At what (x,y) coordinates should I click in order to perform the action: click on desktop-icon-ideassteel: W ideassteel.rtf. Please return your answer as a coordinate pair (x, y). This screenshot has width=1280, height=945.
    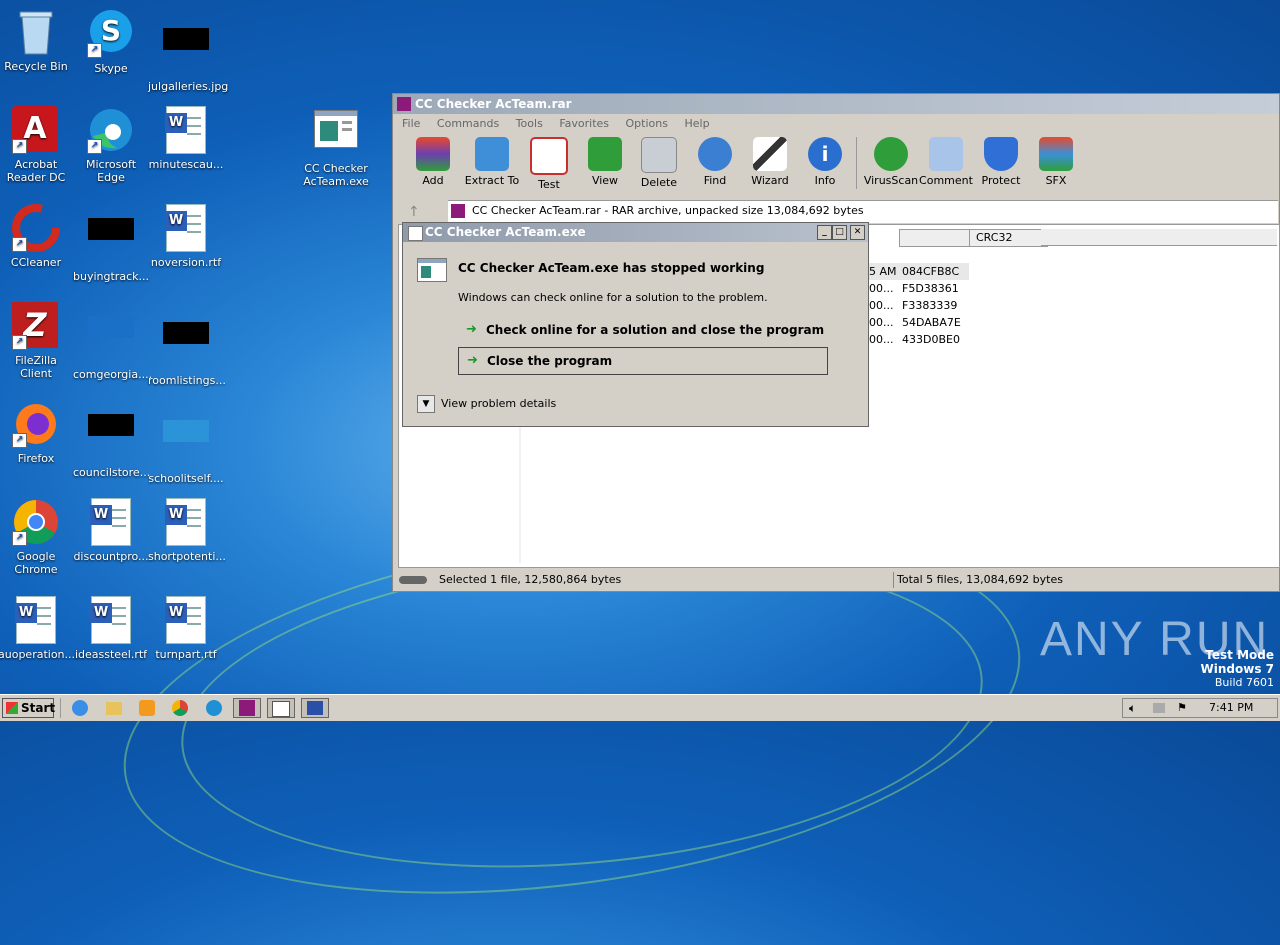
    Looking at the image, I should click on (111, 628).